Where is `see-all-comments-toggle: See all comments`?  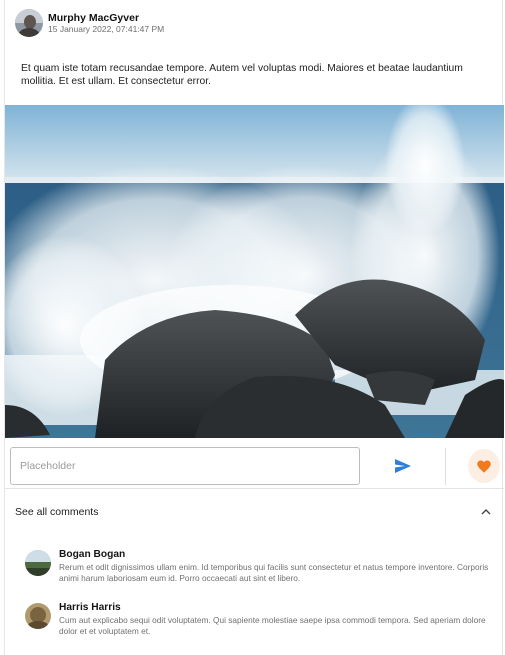 see-all-comments-toggle: See all comments is located at coordinates (254, 512).